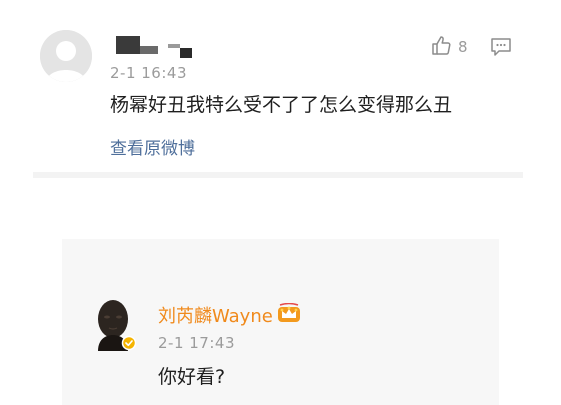  Describe the element at coordinates (192, 377) in the screenshot. I see `reply-text: 你好看?` at that location.